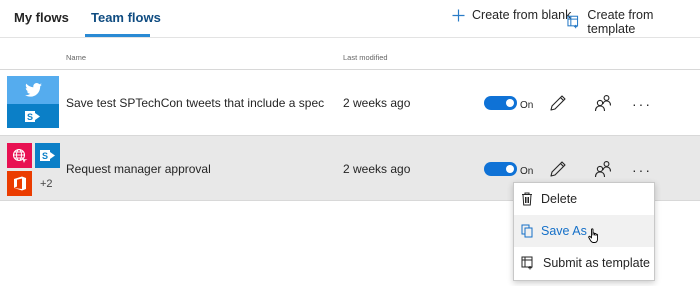  I want to click on menu-item-label: Save As, so click(564, 231).